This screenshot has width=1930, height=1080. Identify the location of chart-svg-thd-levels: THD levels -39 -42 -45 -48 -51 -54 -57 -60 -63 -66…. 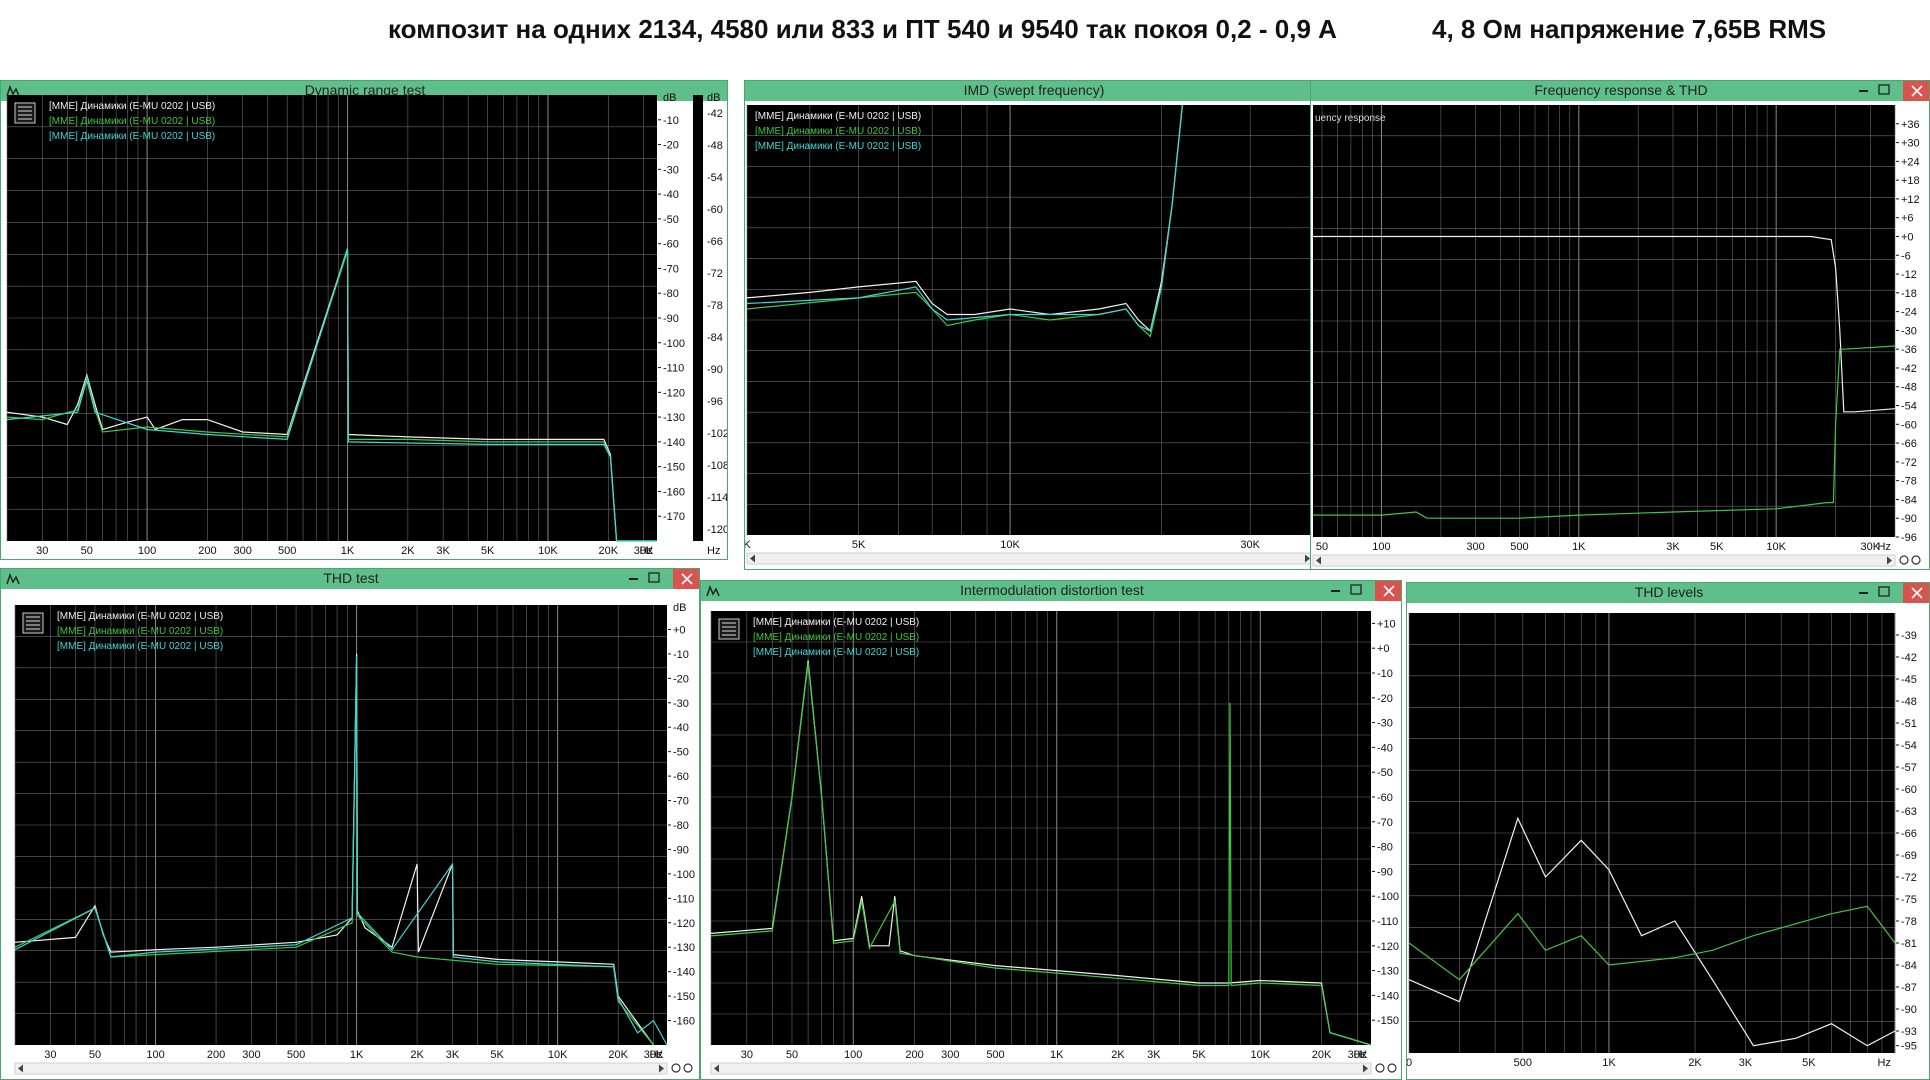
(1668, 826).